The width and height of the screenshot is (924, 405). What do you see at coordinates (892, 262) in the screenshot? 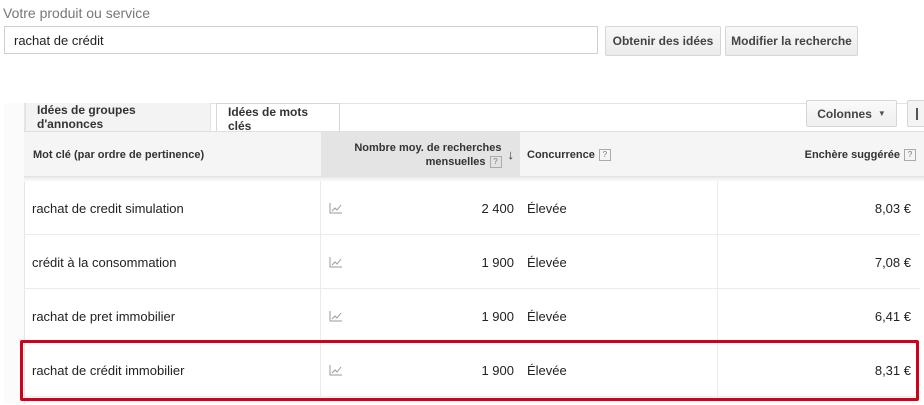
I see `bid-cell: 7,08 €` at bounding box center [892, 262].